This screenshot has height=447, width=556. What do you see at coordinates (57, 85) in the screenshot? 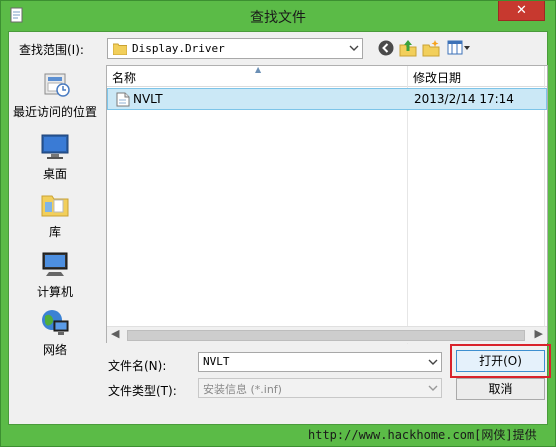
I see `recent-places-icon` at bounding box center [57, 85].